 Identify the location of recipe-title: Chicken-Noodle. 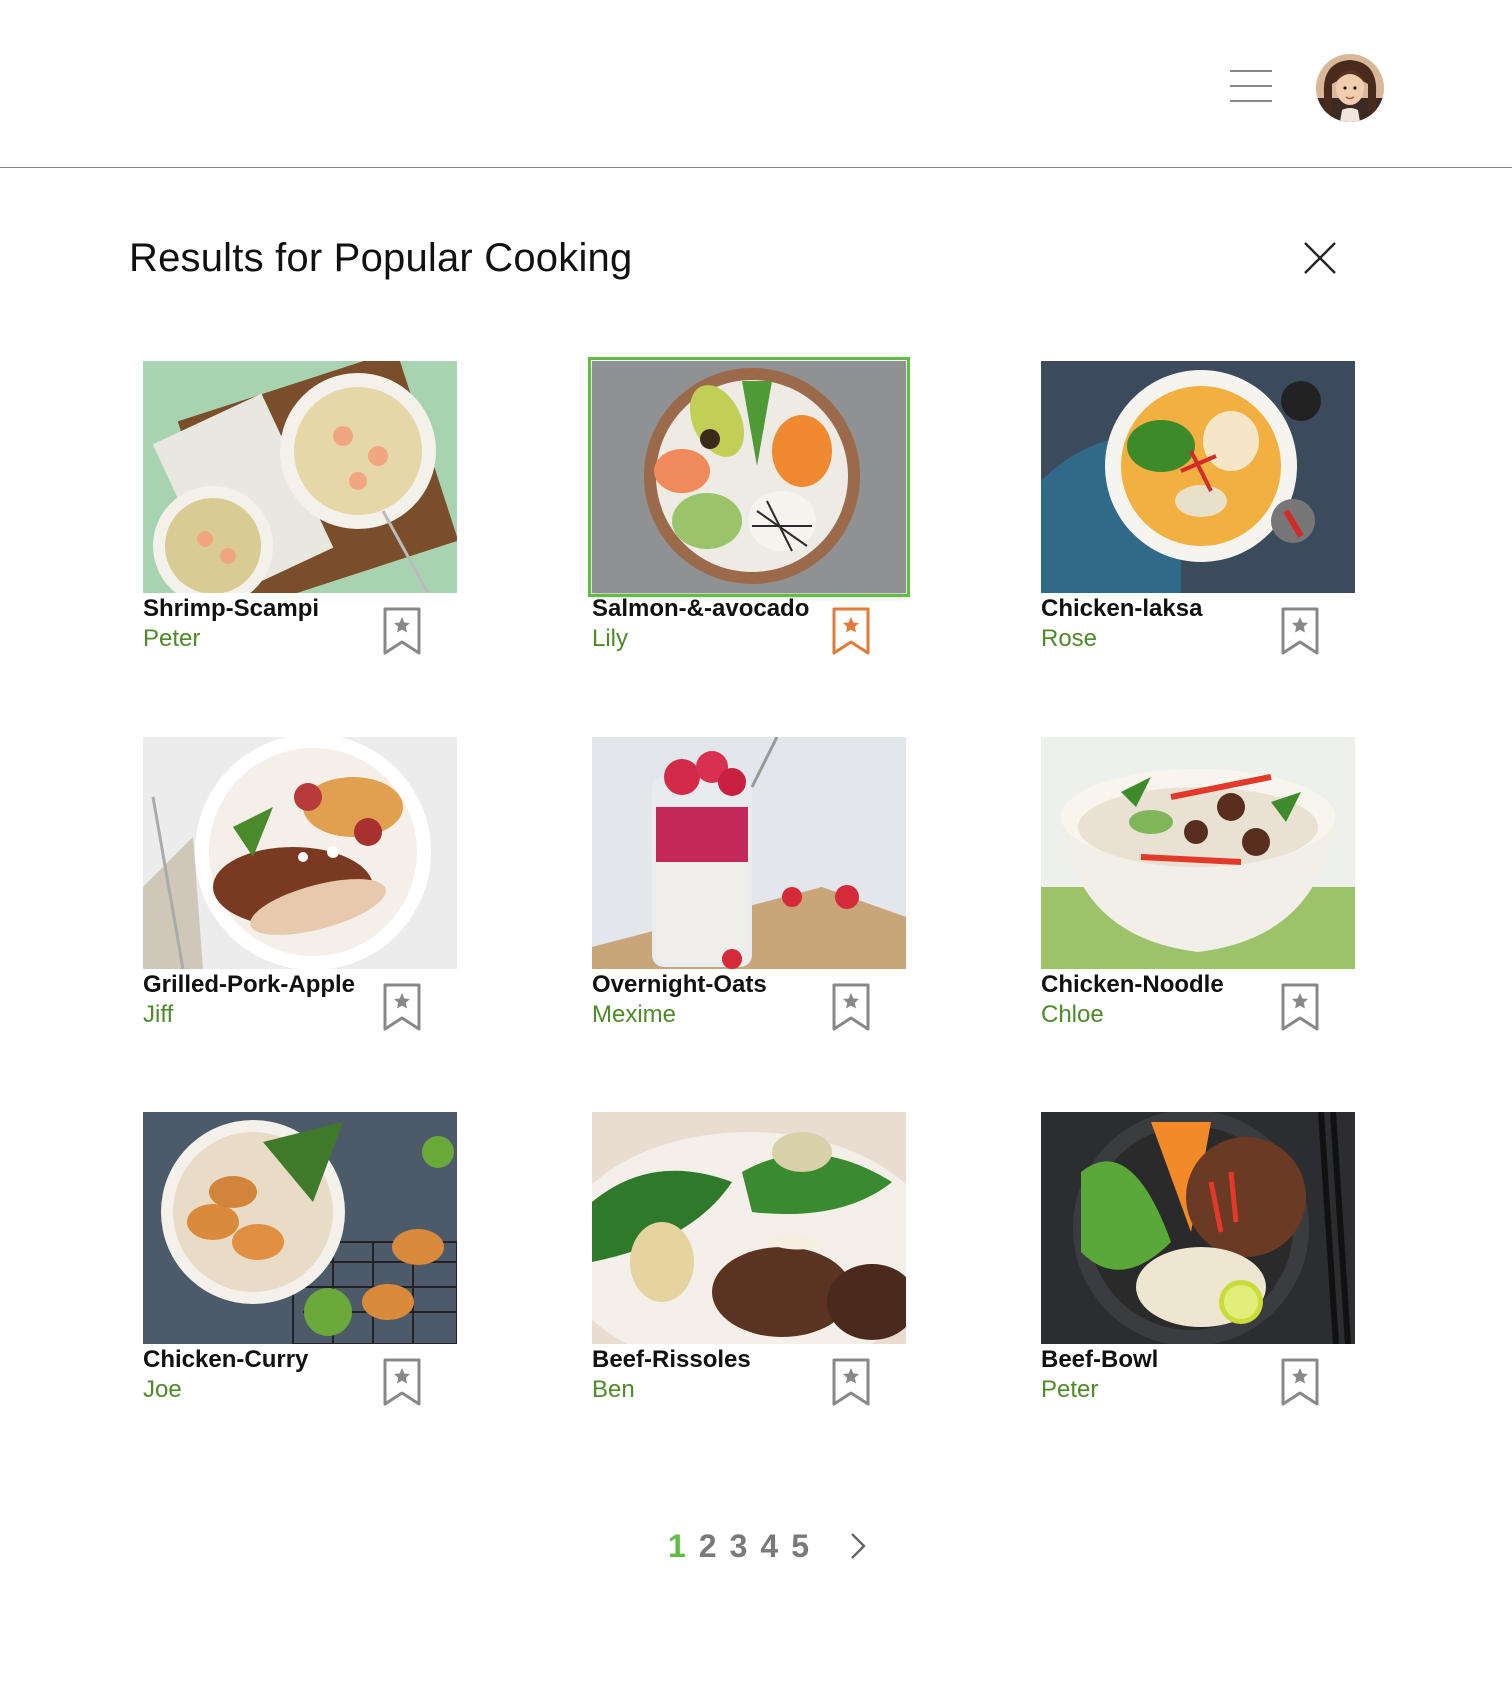
(1132, 985).